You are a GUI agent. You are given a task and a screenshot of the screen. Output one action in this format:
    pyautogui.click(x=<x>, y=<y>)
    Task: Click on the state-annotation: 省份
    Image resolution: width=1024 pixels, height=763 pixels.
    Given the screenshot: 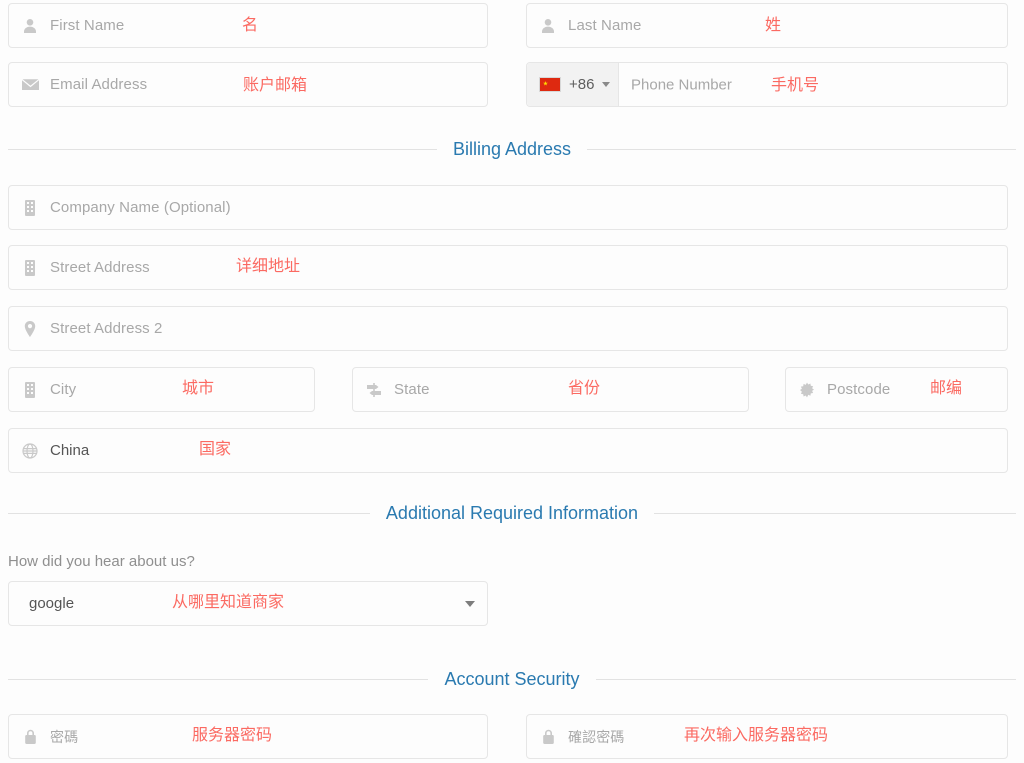 What is the action you would take?
    pyautogui.click(x=584, y=387)
    